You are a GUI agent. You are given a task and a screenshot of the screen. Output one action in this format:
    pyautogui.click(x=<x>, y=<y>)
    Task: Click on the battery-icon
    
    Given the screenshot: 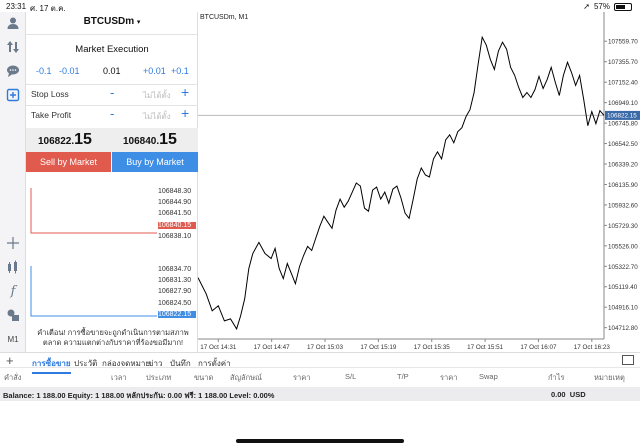 What is the action you would take?
    pyautogui.click(x=623, y=6)
    